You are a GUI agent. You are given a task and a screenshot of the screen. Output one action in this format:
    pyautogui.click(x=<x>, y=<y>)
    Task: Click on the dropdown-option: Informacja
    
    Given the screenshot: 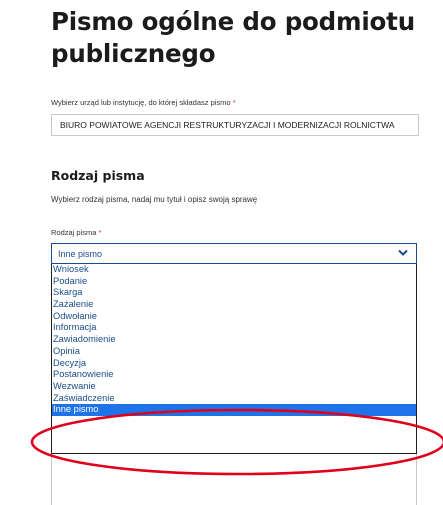 What is the action you would take?
    pyautogui.click(x=234, y=328)
    